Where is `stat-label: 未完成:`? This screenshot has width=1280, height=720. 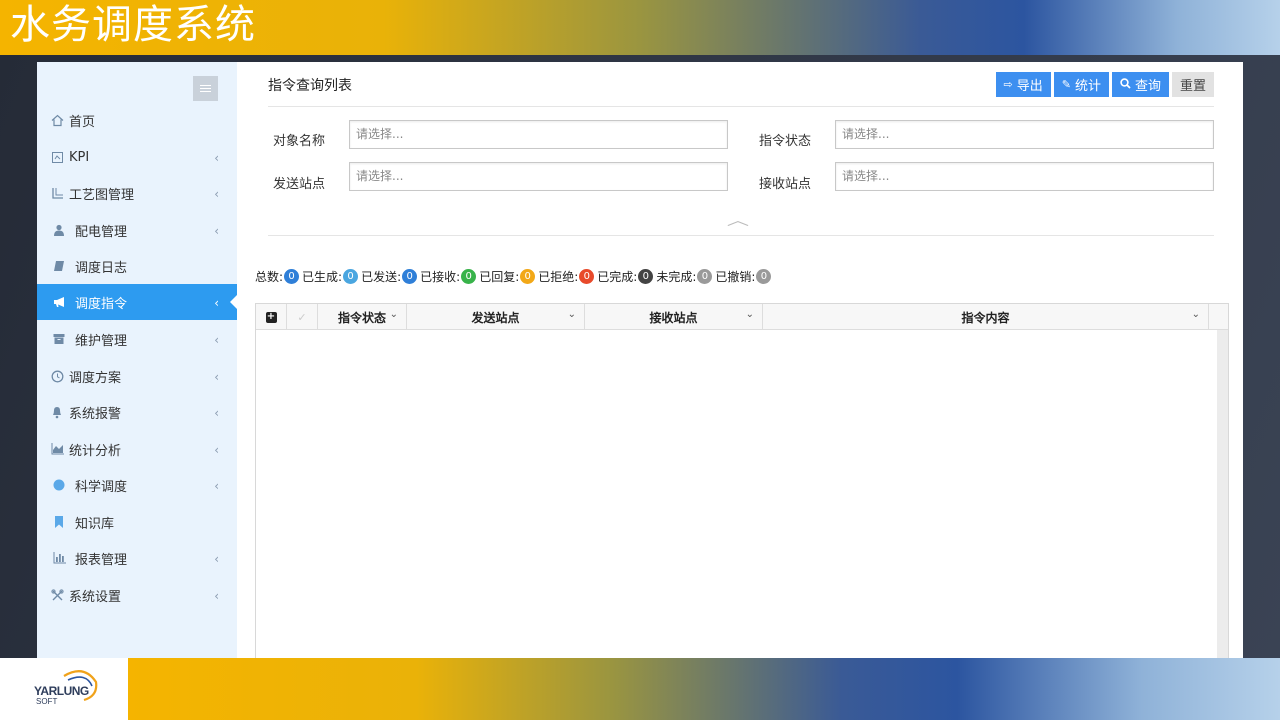 stat-label: 未完成: is located at coordinates (676, 277).